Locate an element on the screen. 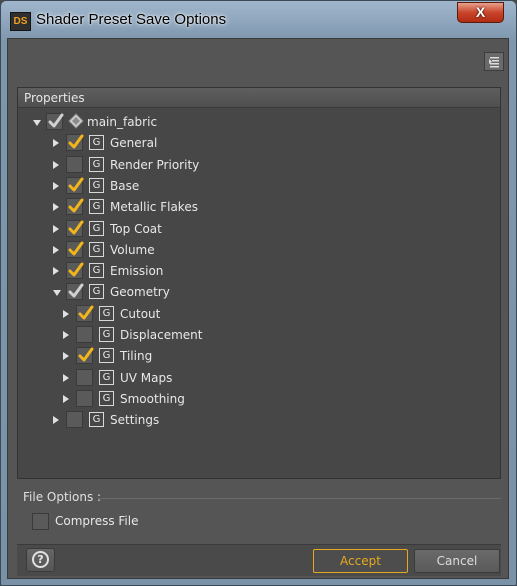 This screenshot has height=586, width=517. tree-row: main_fabric is located at coordinates (259, 122).